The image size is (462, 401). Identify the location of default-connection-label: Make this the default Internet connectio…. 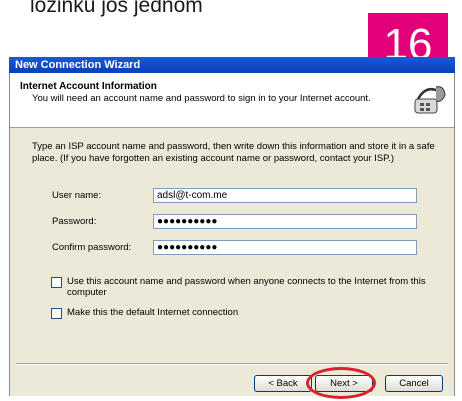
(153, 312).